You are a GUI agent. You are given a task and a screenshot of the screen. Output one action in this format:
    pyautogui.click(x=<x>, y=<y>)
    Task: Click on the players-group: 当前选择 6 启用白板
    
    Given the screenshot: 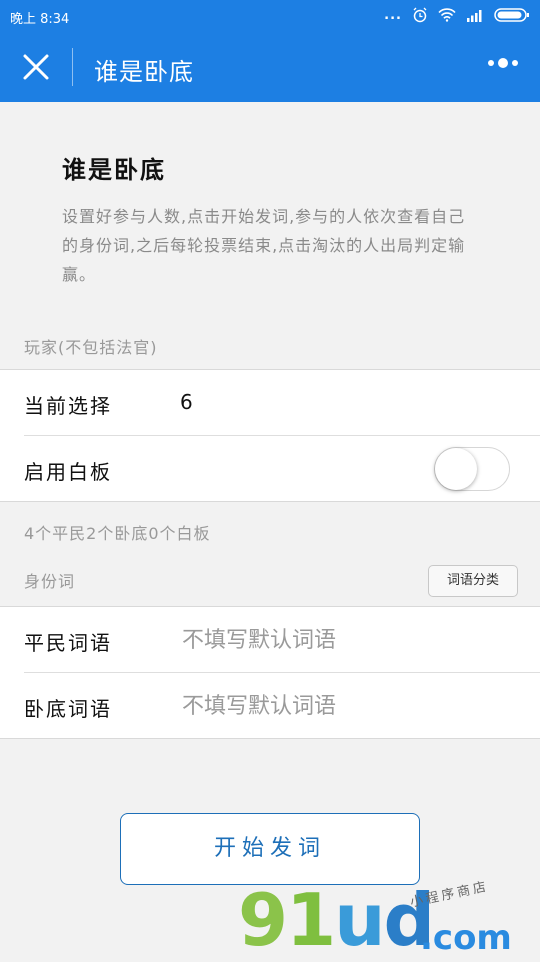 What is the action you would take?
    pyautogui.click(x=270, y=435)
    